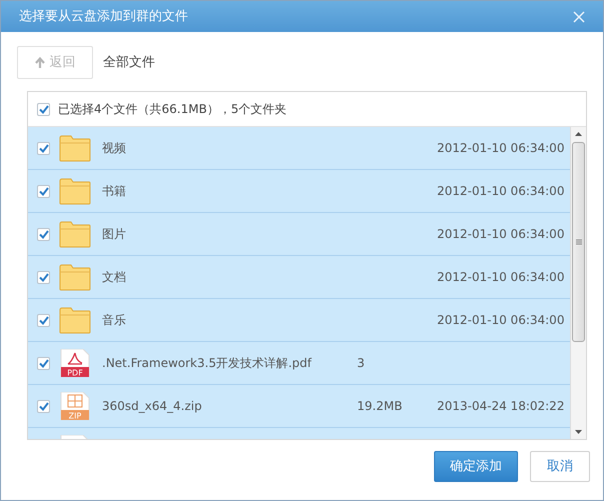  Describe the element at coordinates (114, 320) in the screenshot. I see `file-name: 音乐` at that location.